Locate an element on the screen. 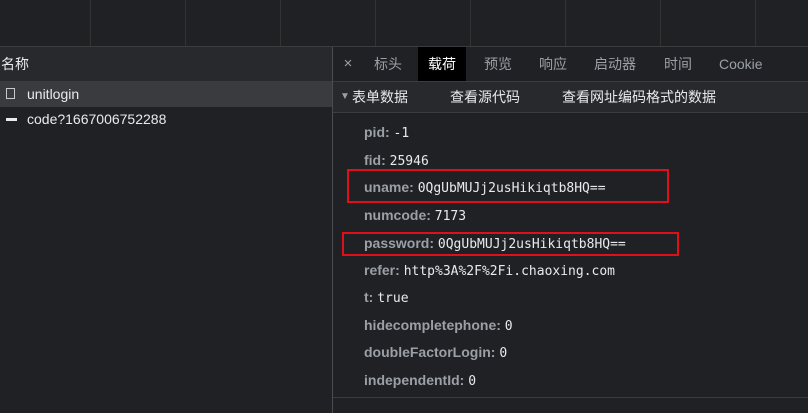  image-request-icon is located at coordinates (11, 119).